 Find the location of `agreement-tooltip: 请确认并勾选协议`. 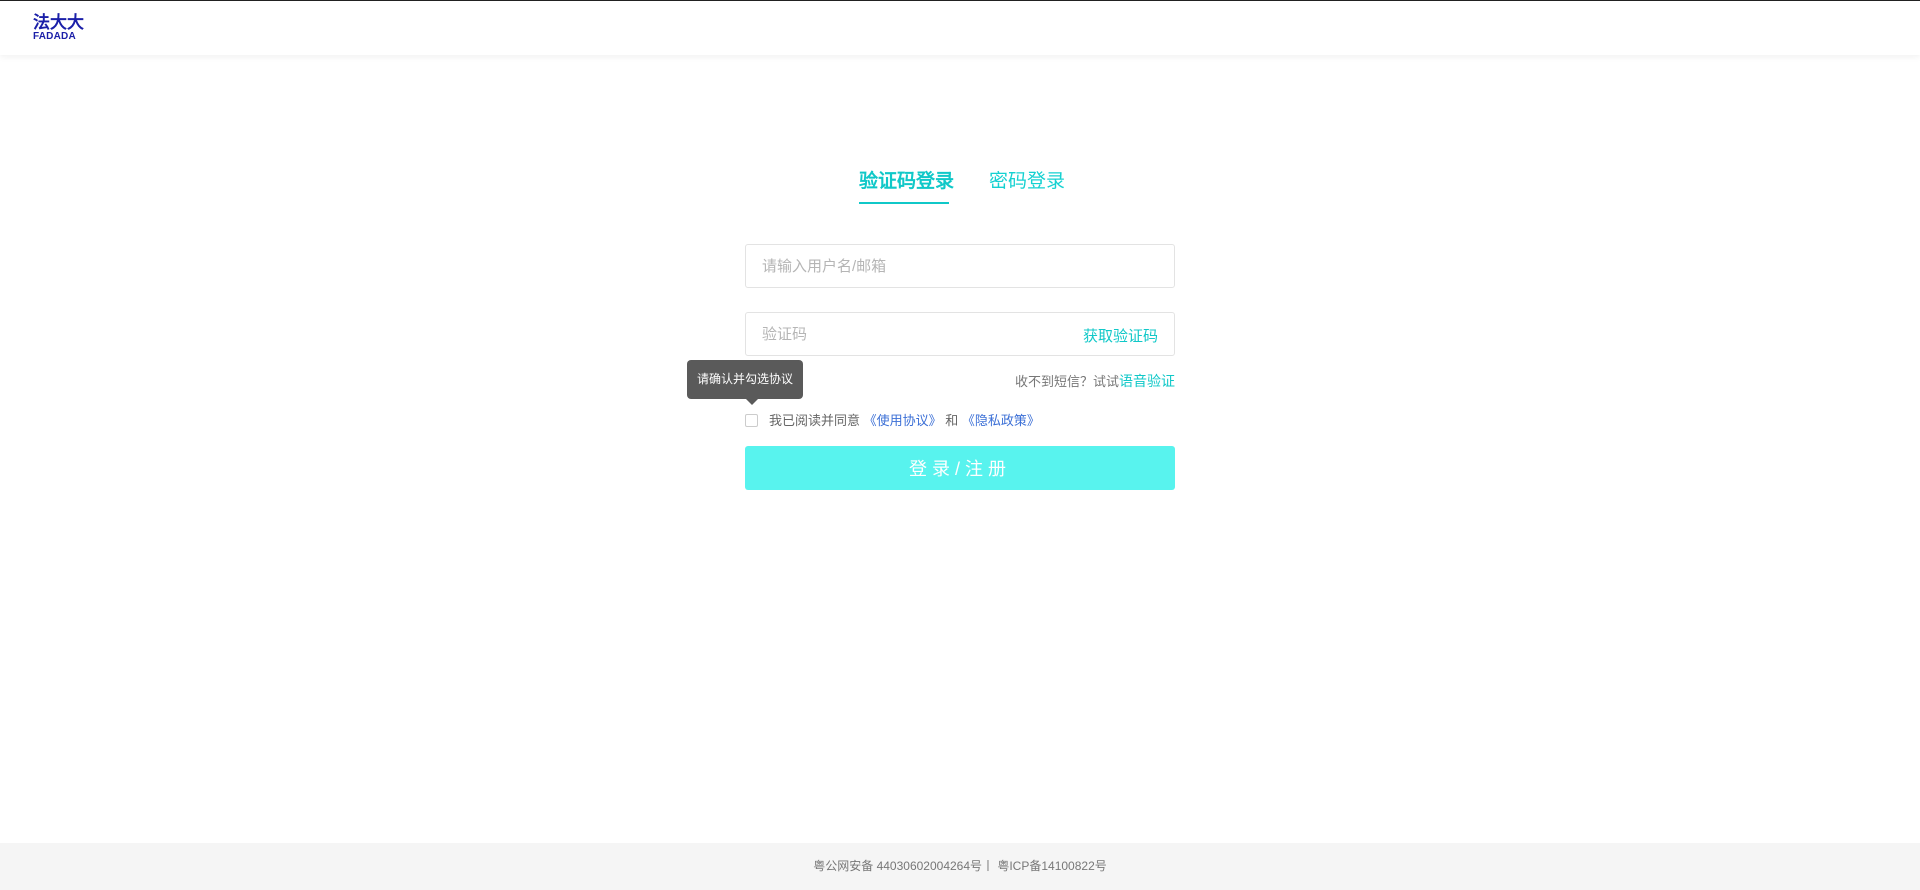

agreement-tooltip: 请确认并勾选协议 is located at coordinates (745, 379).